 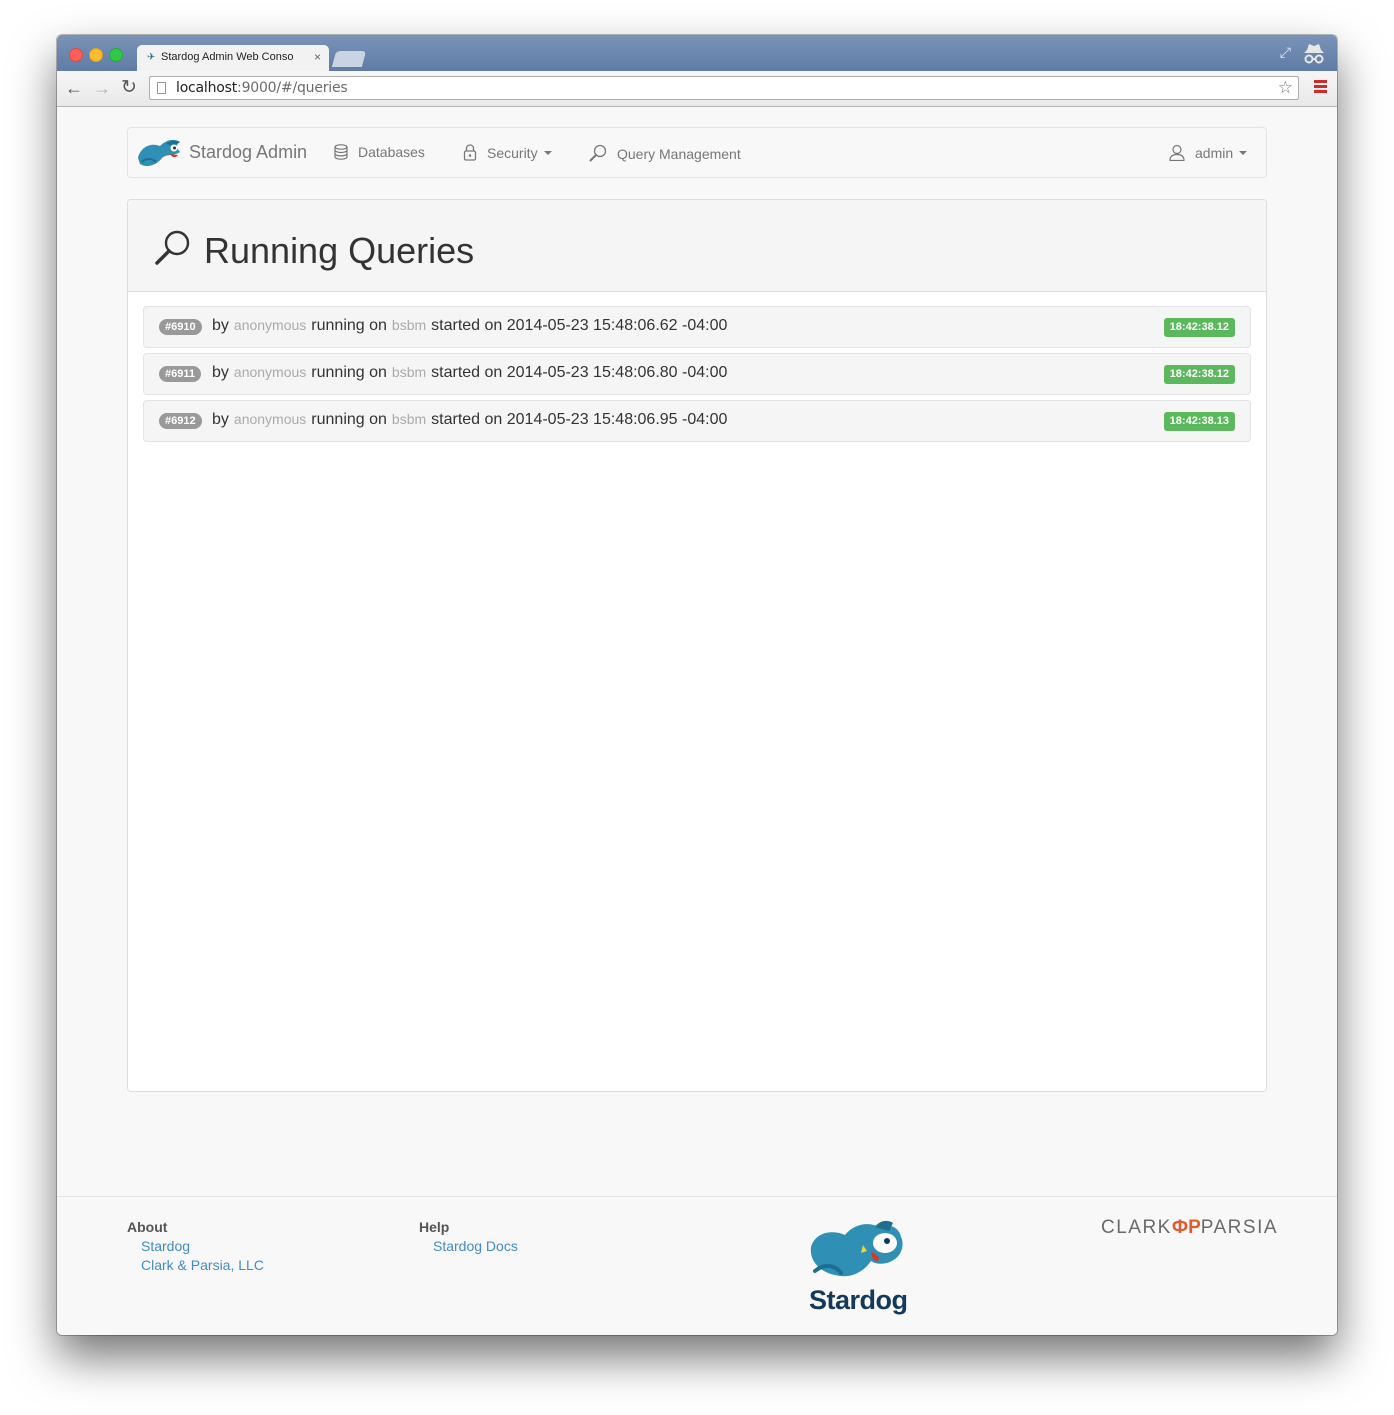 What do you see at coordinates (317, 57) in the screenshot?
I see `tab-close-icon: ×` at bounding box center [317, 57].